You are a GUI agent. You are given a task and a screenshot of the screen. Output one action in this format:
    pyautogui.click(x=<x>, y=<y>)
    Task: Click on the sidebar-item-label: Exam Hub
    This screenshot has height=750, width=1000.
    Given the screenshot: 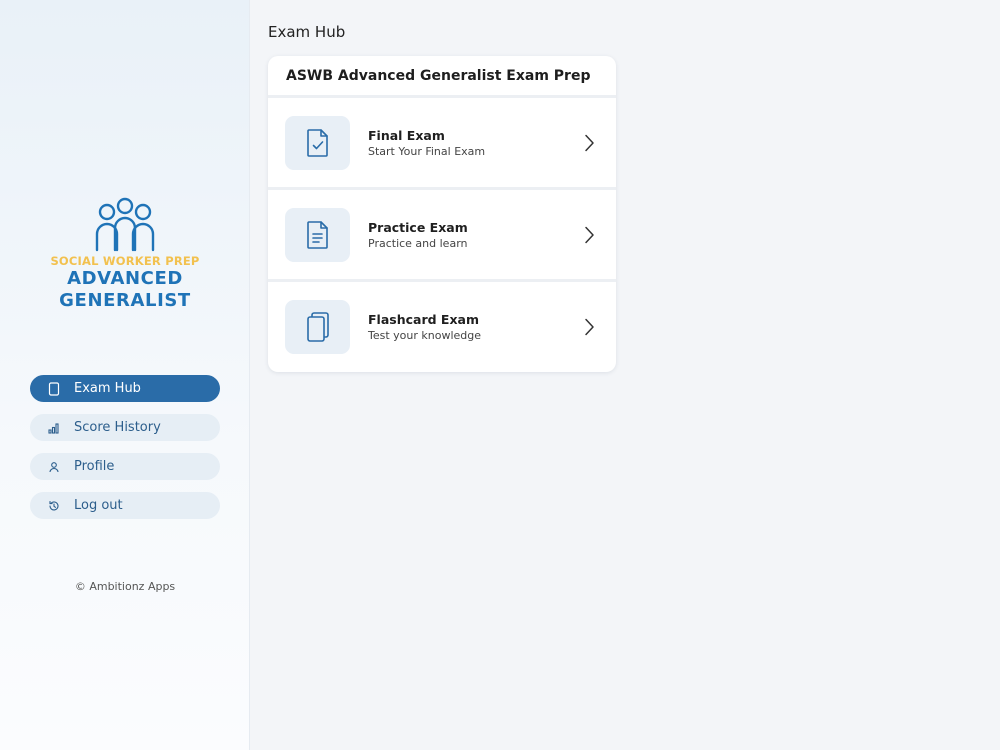 What is the action you would take?
    pyautogui.click(x=107, y=388)
    